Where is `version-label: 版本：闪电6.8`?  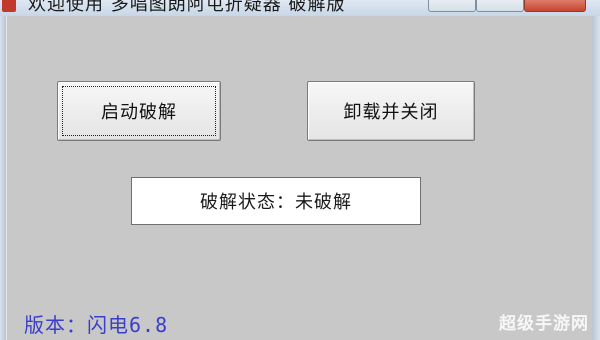 version-label: 版本：闪电6.8 is located at coordinates (96, 323).